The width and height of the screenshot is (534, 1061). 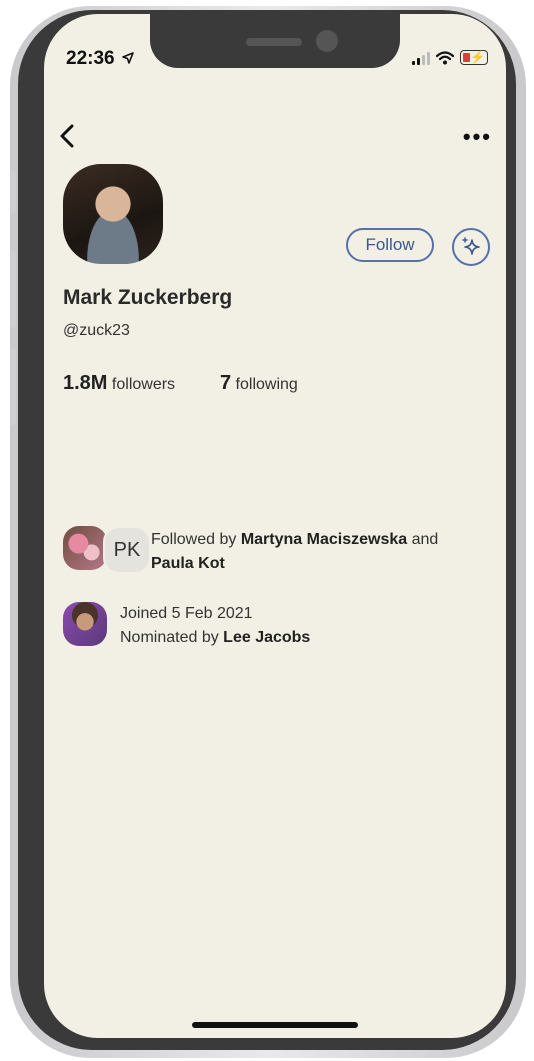 I want to click on following-label: following, so click(x=266, y=384).